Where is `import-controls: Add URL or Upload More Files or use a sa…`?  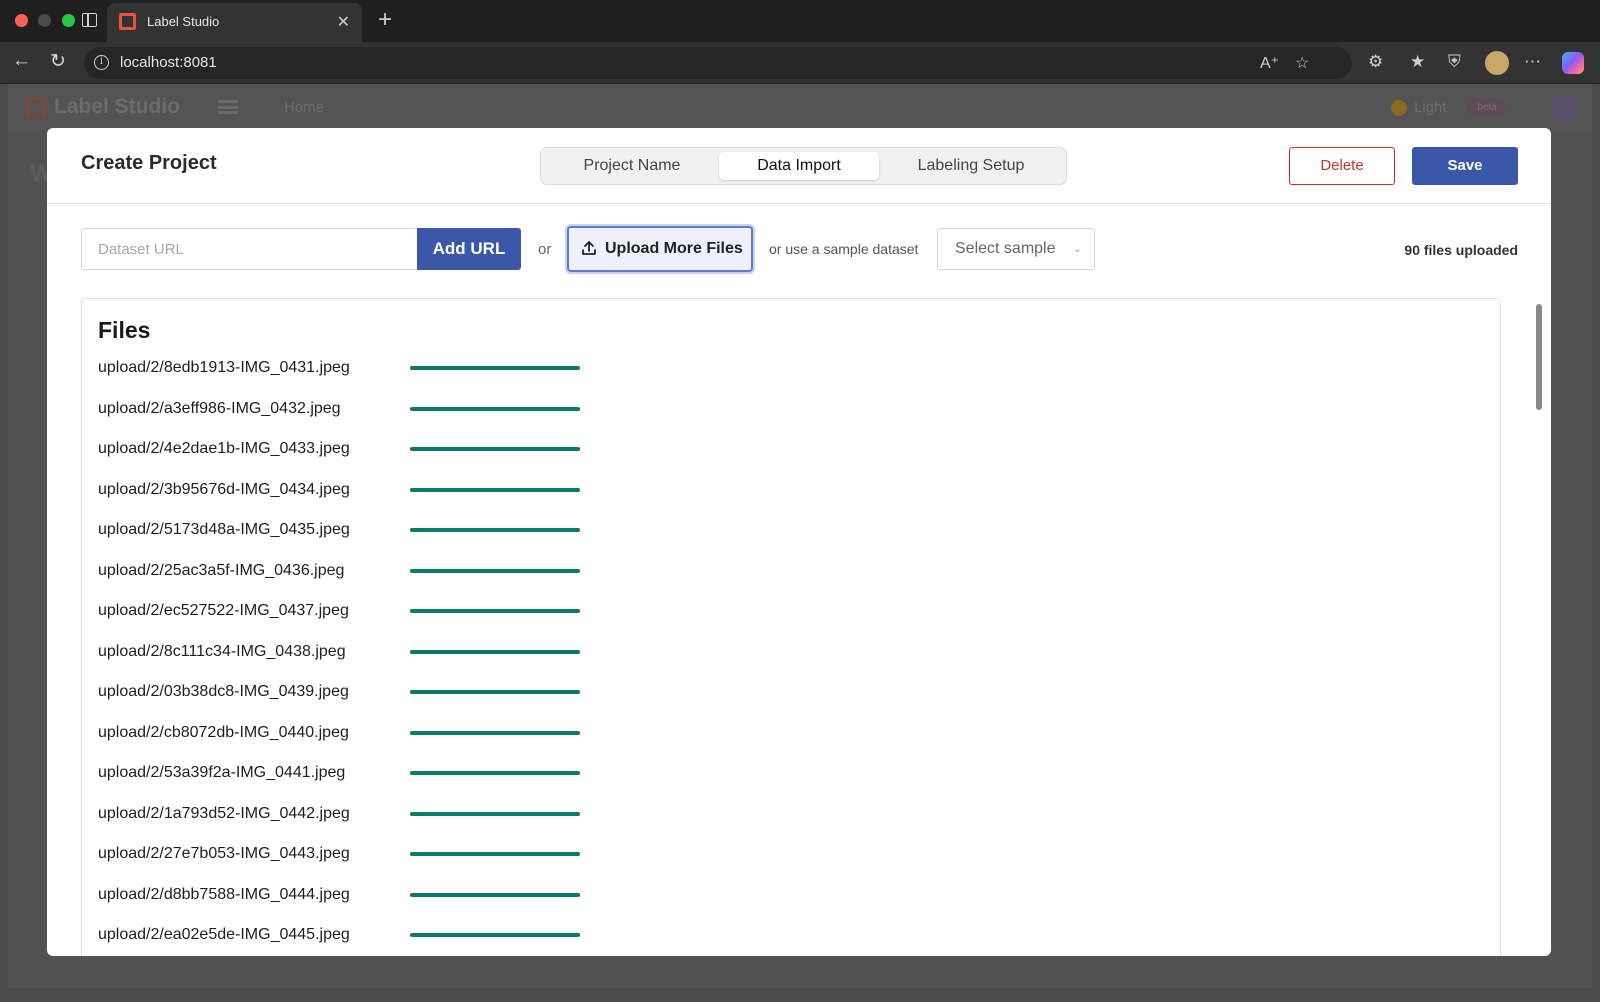
import-controls: Add URL or Upload More Files or use a sa… is located at coordinates (799, 249).